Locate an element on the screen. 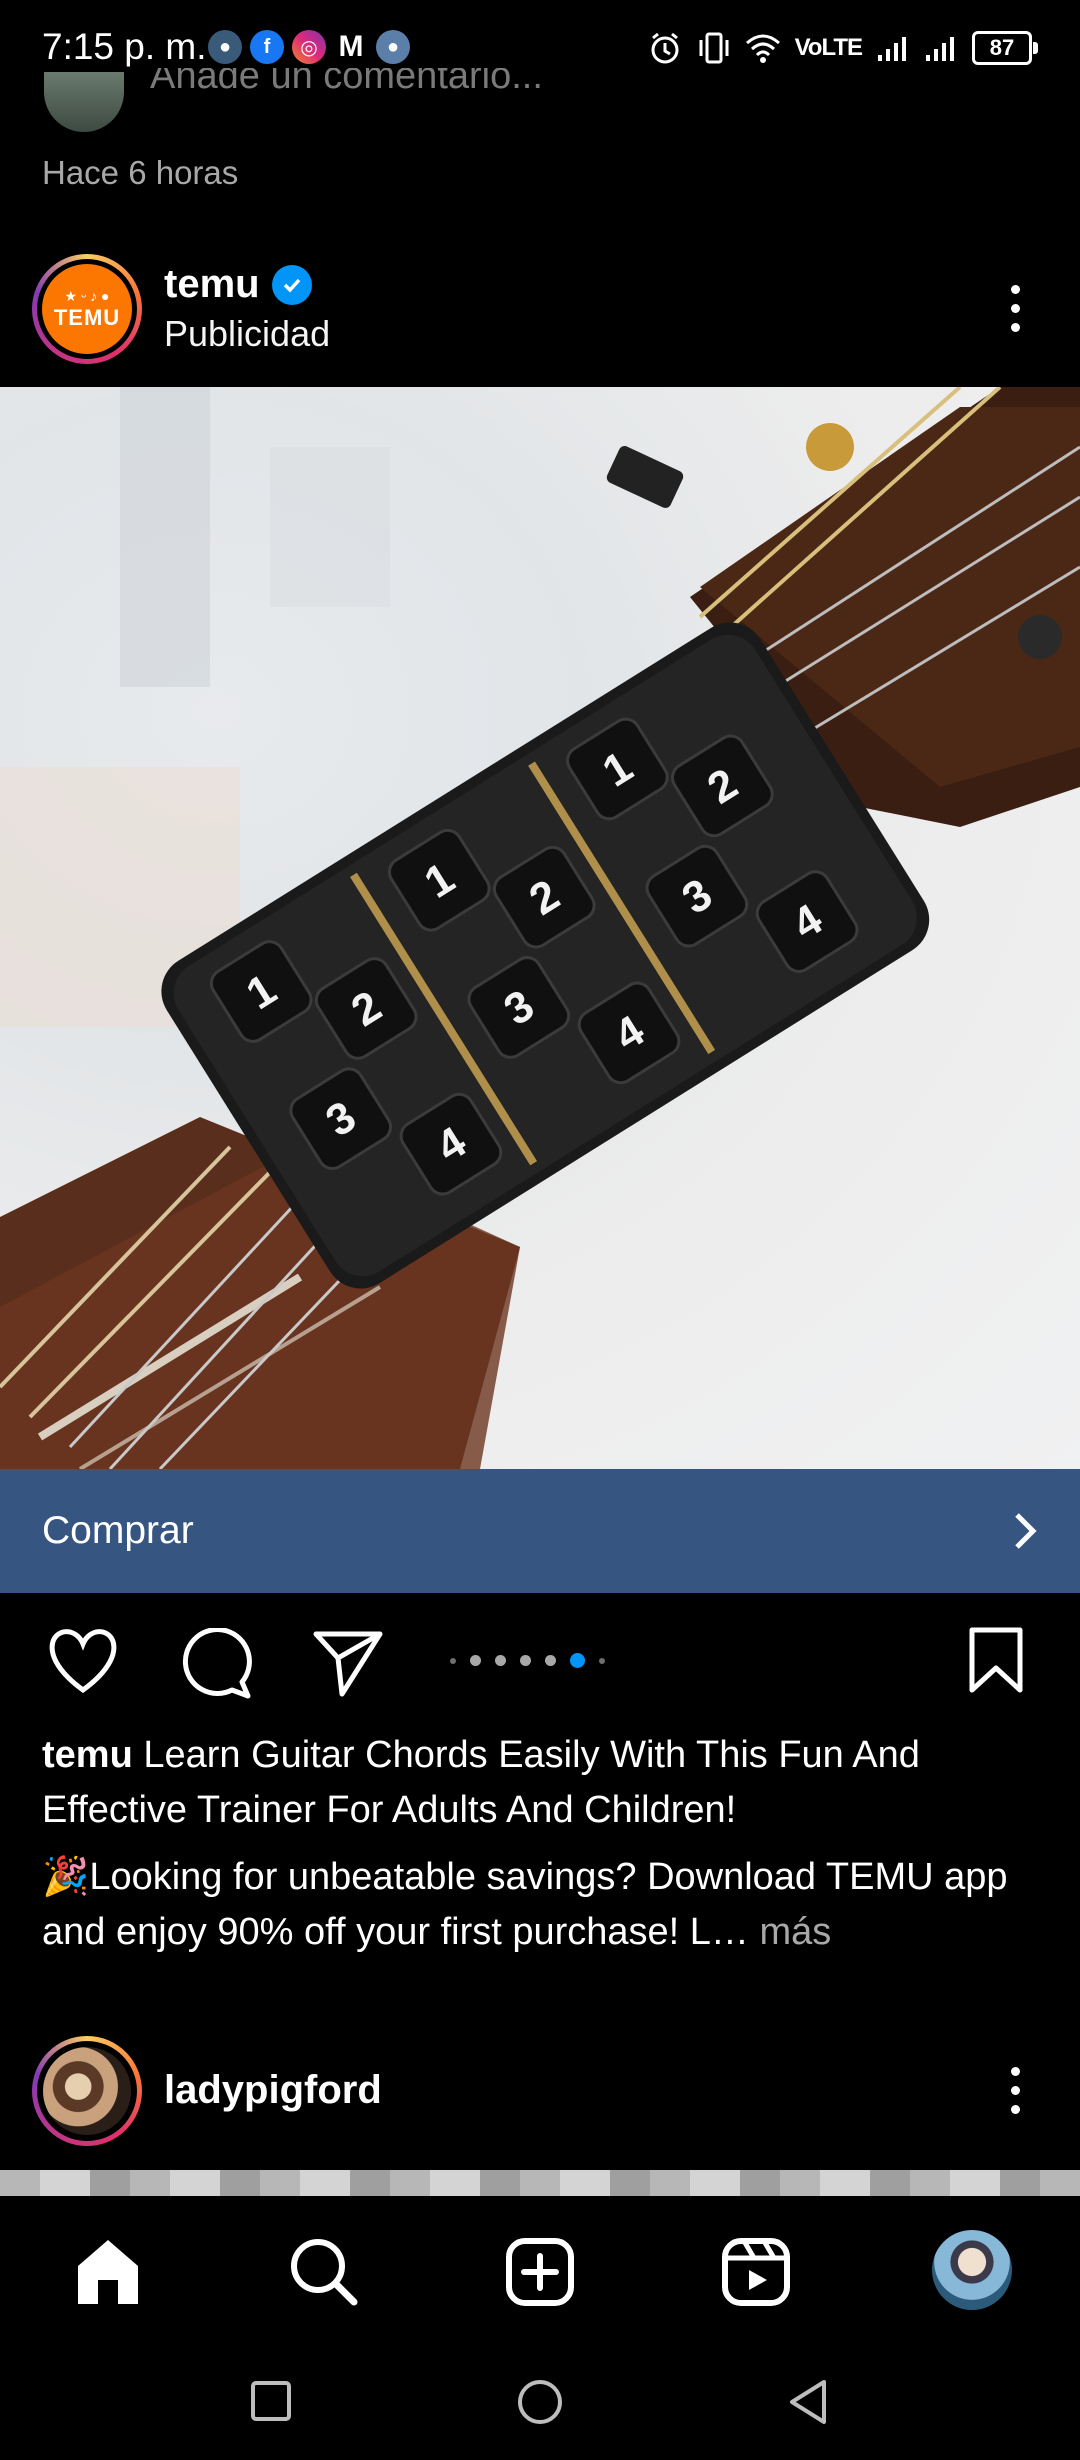  reels-icon is located at coordinates (756, 2272).